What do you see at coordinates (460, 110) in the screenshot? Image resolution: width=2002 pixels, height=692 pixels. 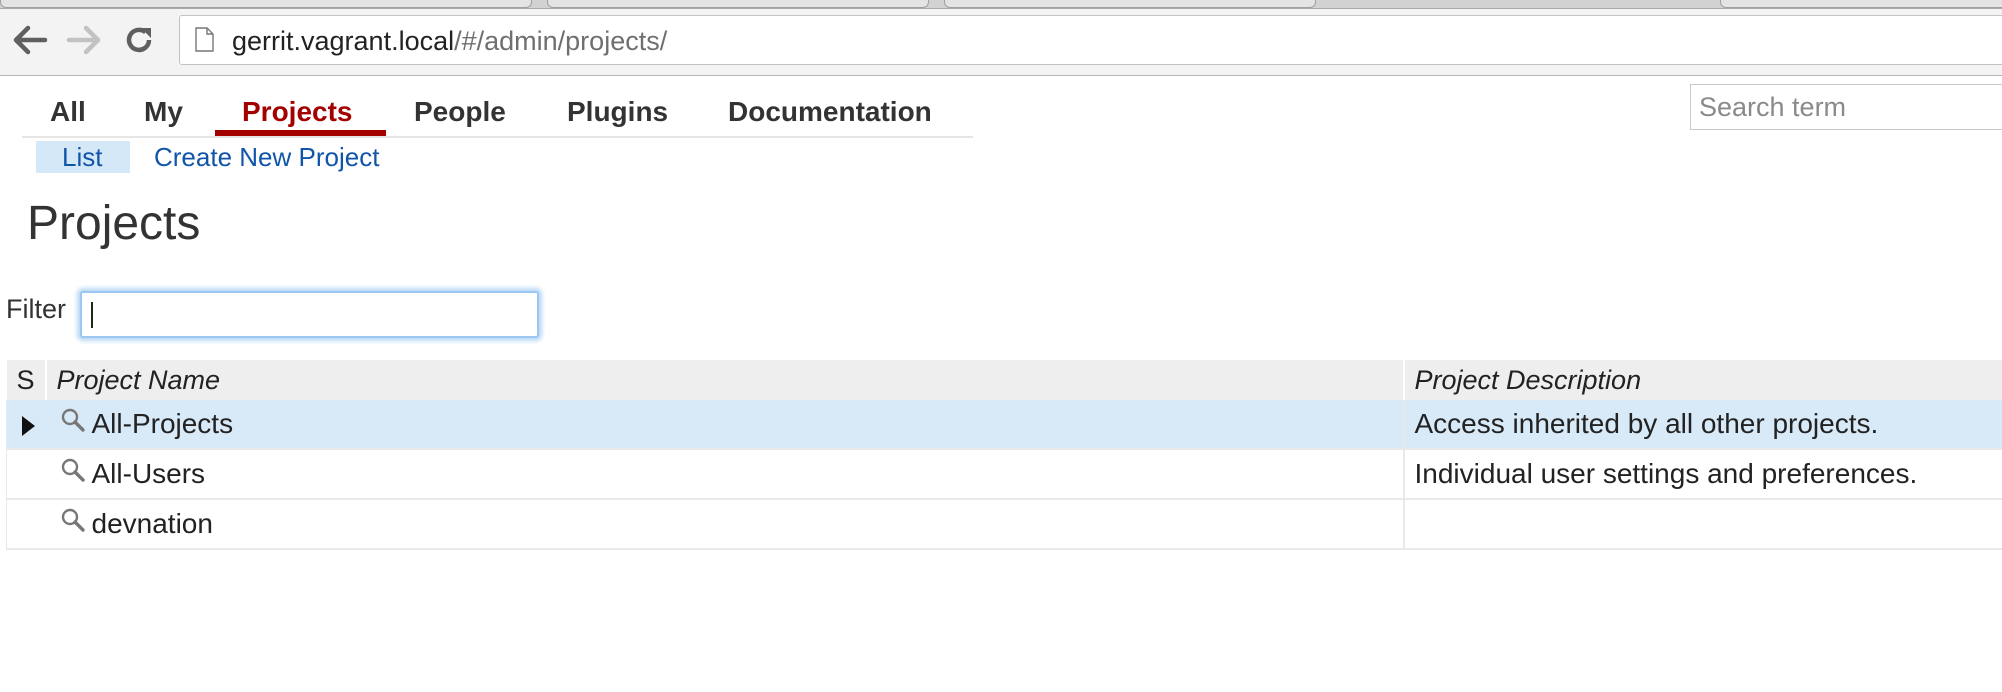 I see `menu-item-people: People` at bounding box center [460, 110].